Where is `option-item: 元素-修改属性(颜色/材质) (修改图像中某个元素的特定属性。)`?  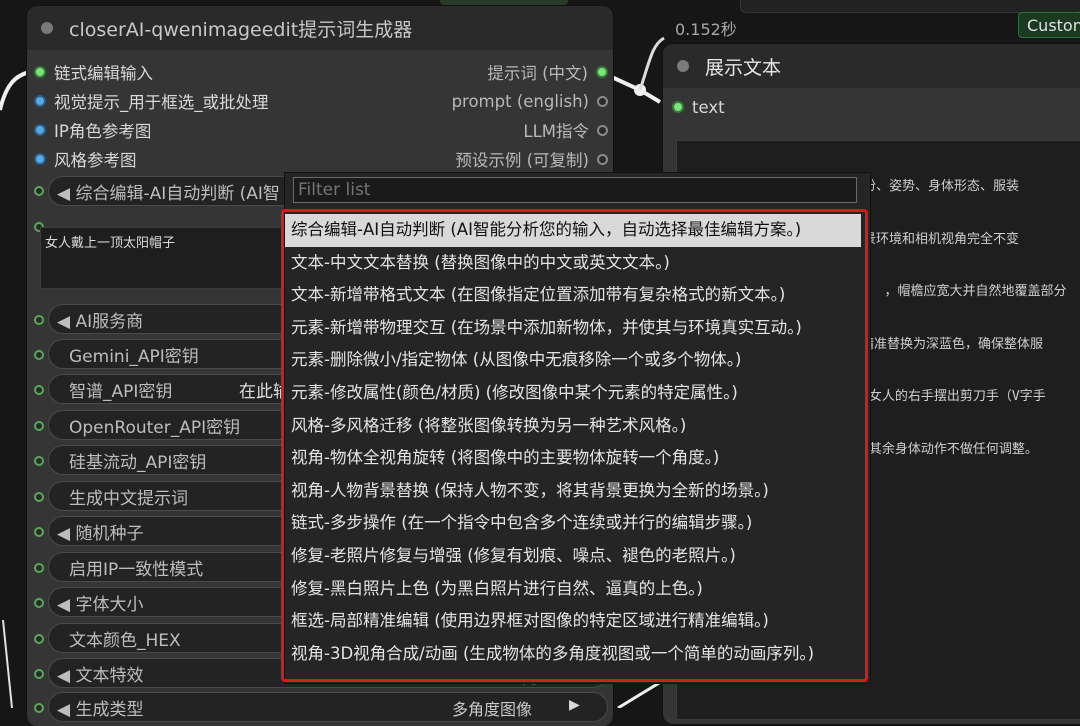 option-item: 元素-修改属性(颜色/材质) (修改图像中某个元素的特定属性。) is located at coordinates (575, 393).